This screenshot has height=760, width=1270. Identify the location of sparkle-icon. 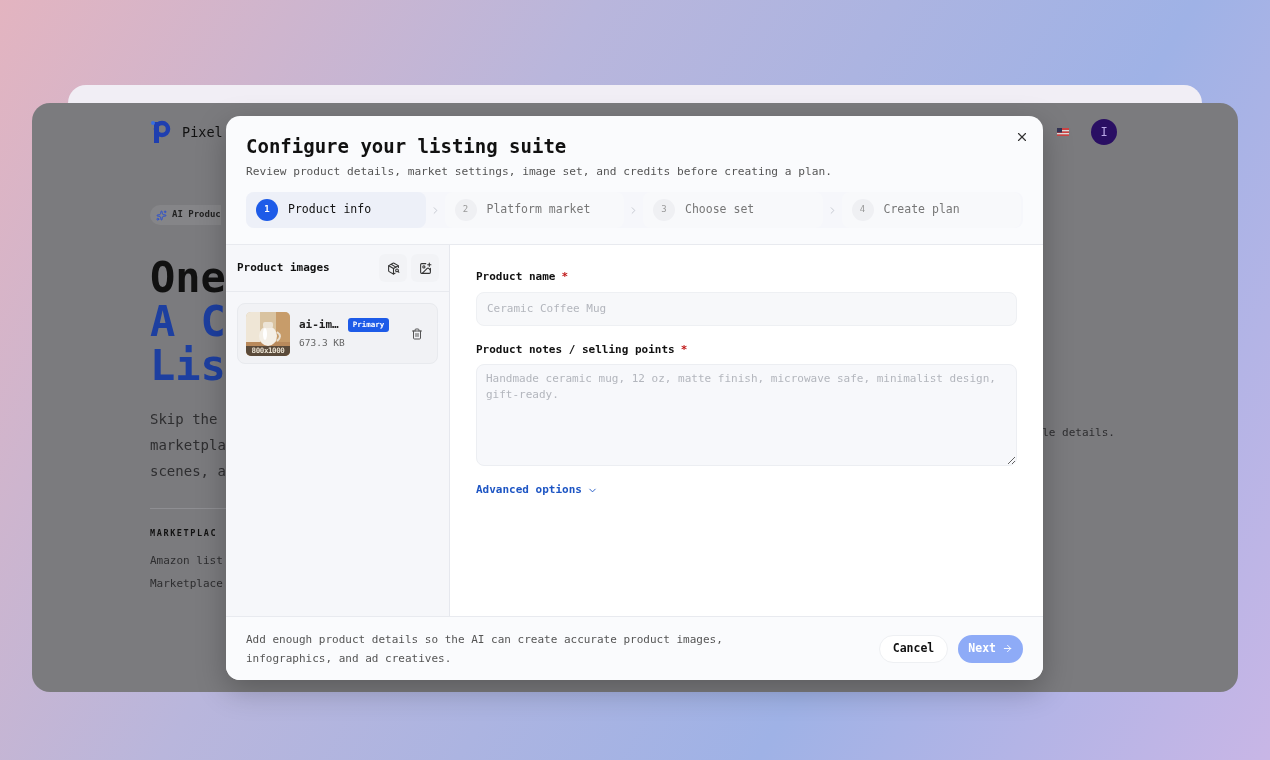
(161, 215).